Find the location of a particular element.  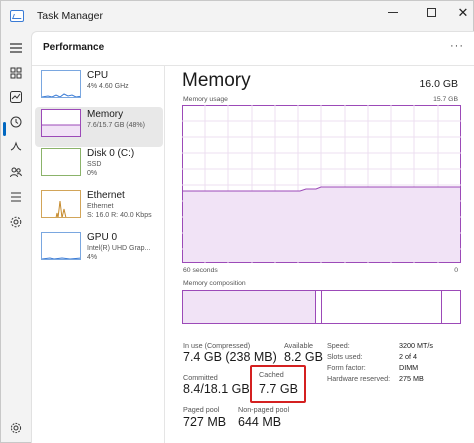

sidebar-item-cpu: CPU 4% 4.60 GHz is located at coordinates (99, 88).